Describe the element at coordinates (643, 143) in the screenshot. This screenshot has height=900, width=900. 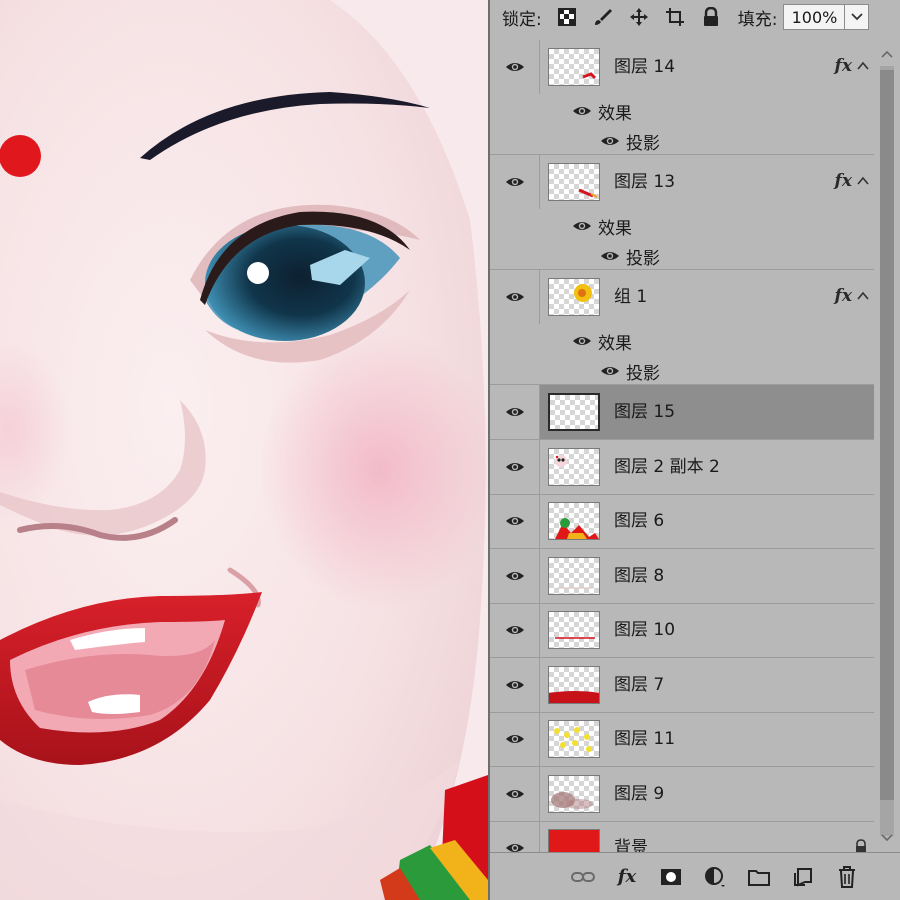
I see `drop-shadow-label: 投影` at that location.